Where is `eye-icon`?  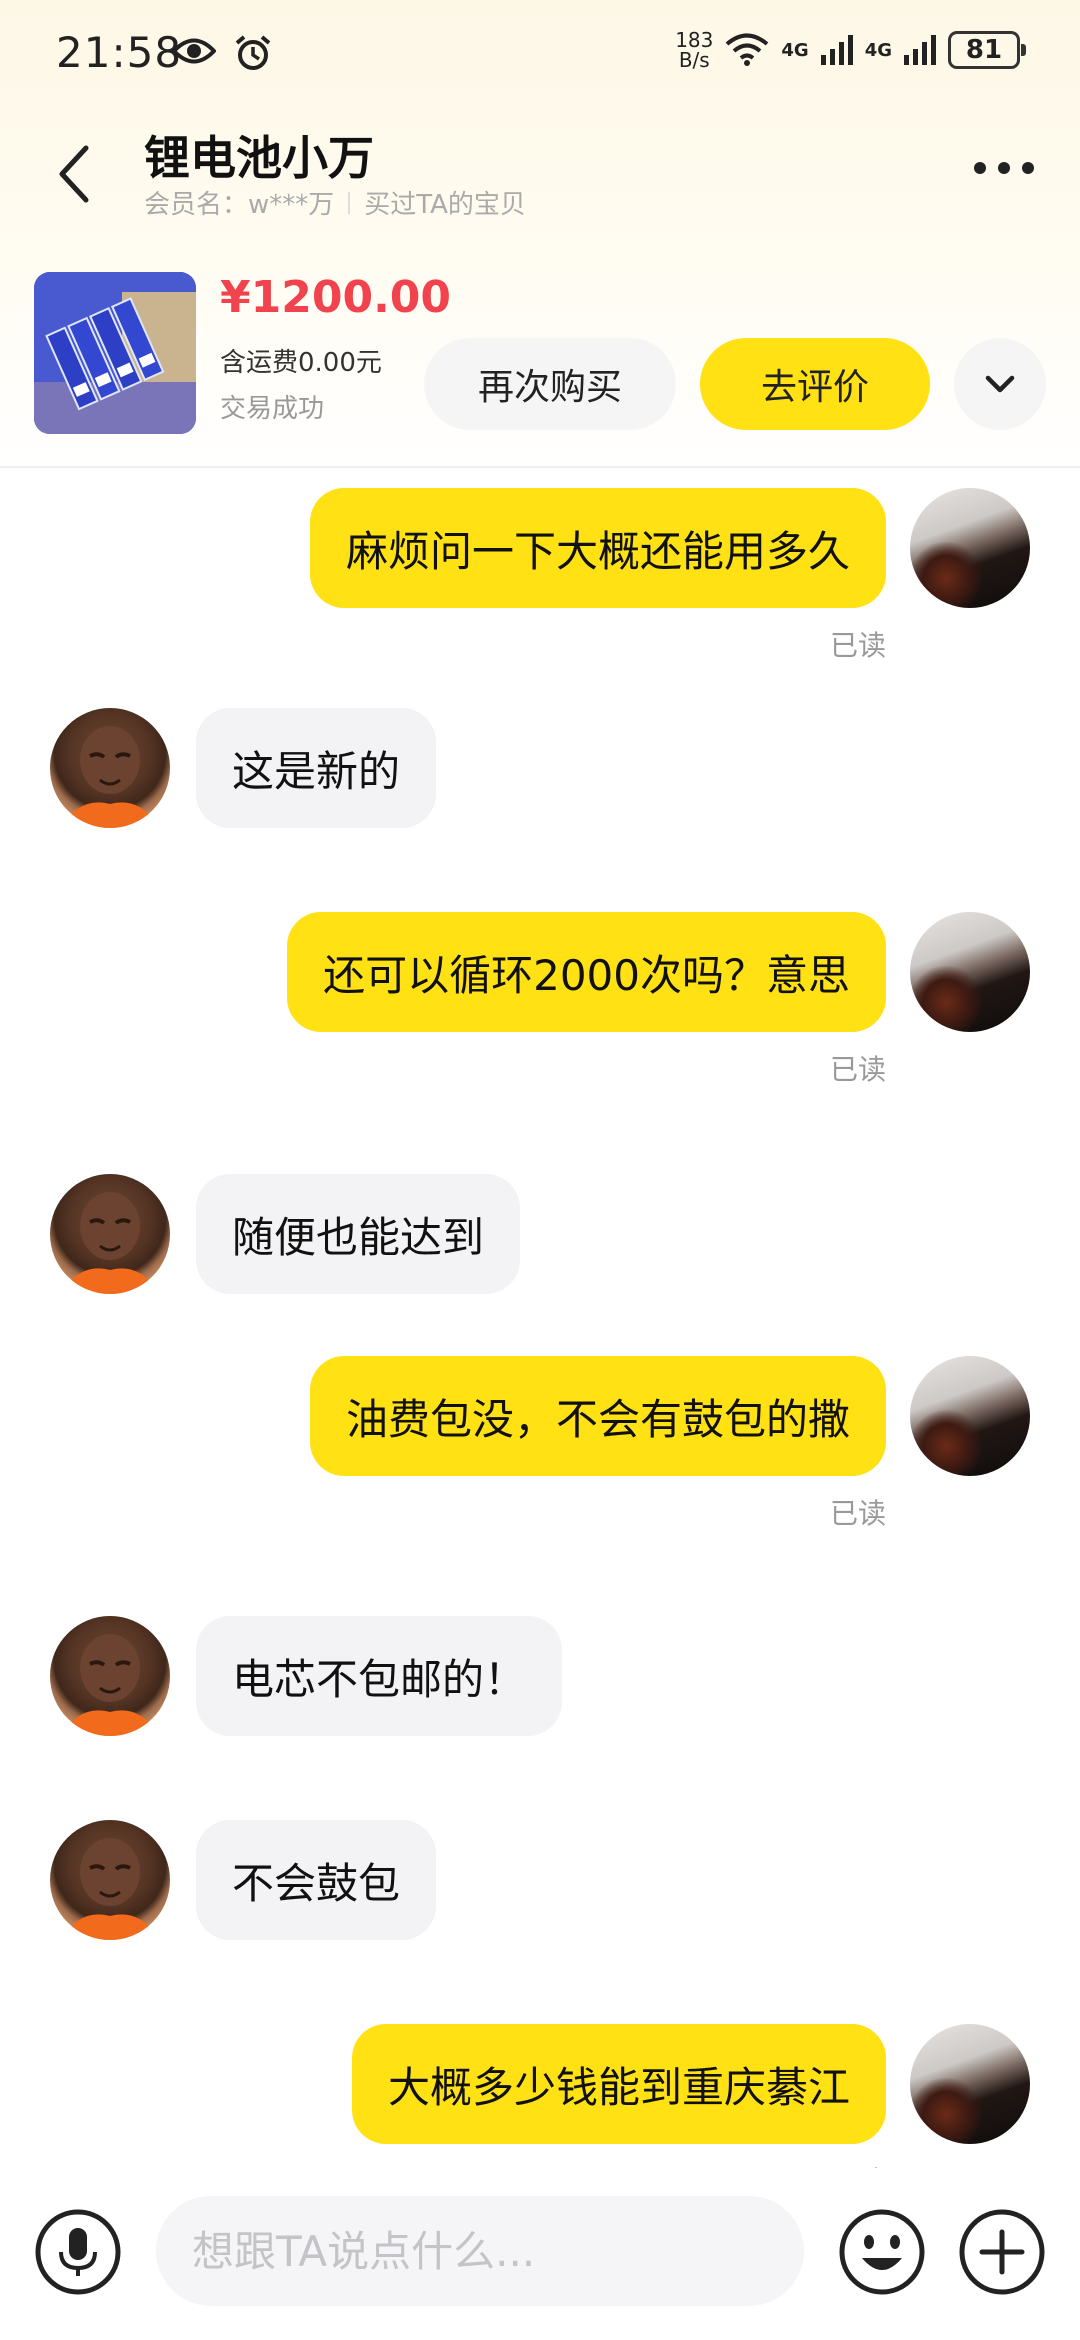 eye-icon is located at coordinates (194, 51).